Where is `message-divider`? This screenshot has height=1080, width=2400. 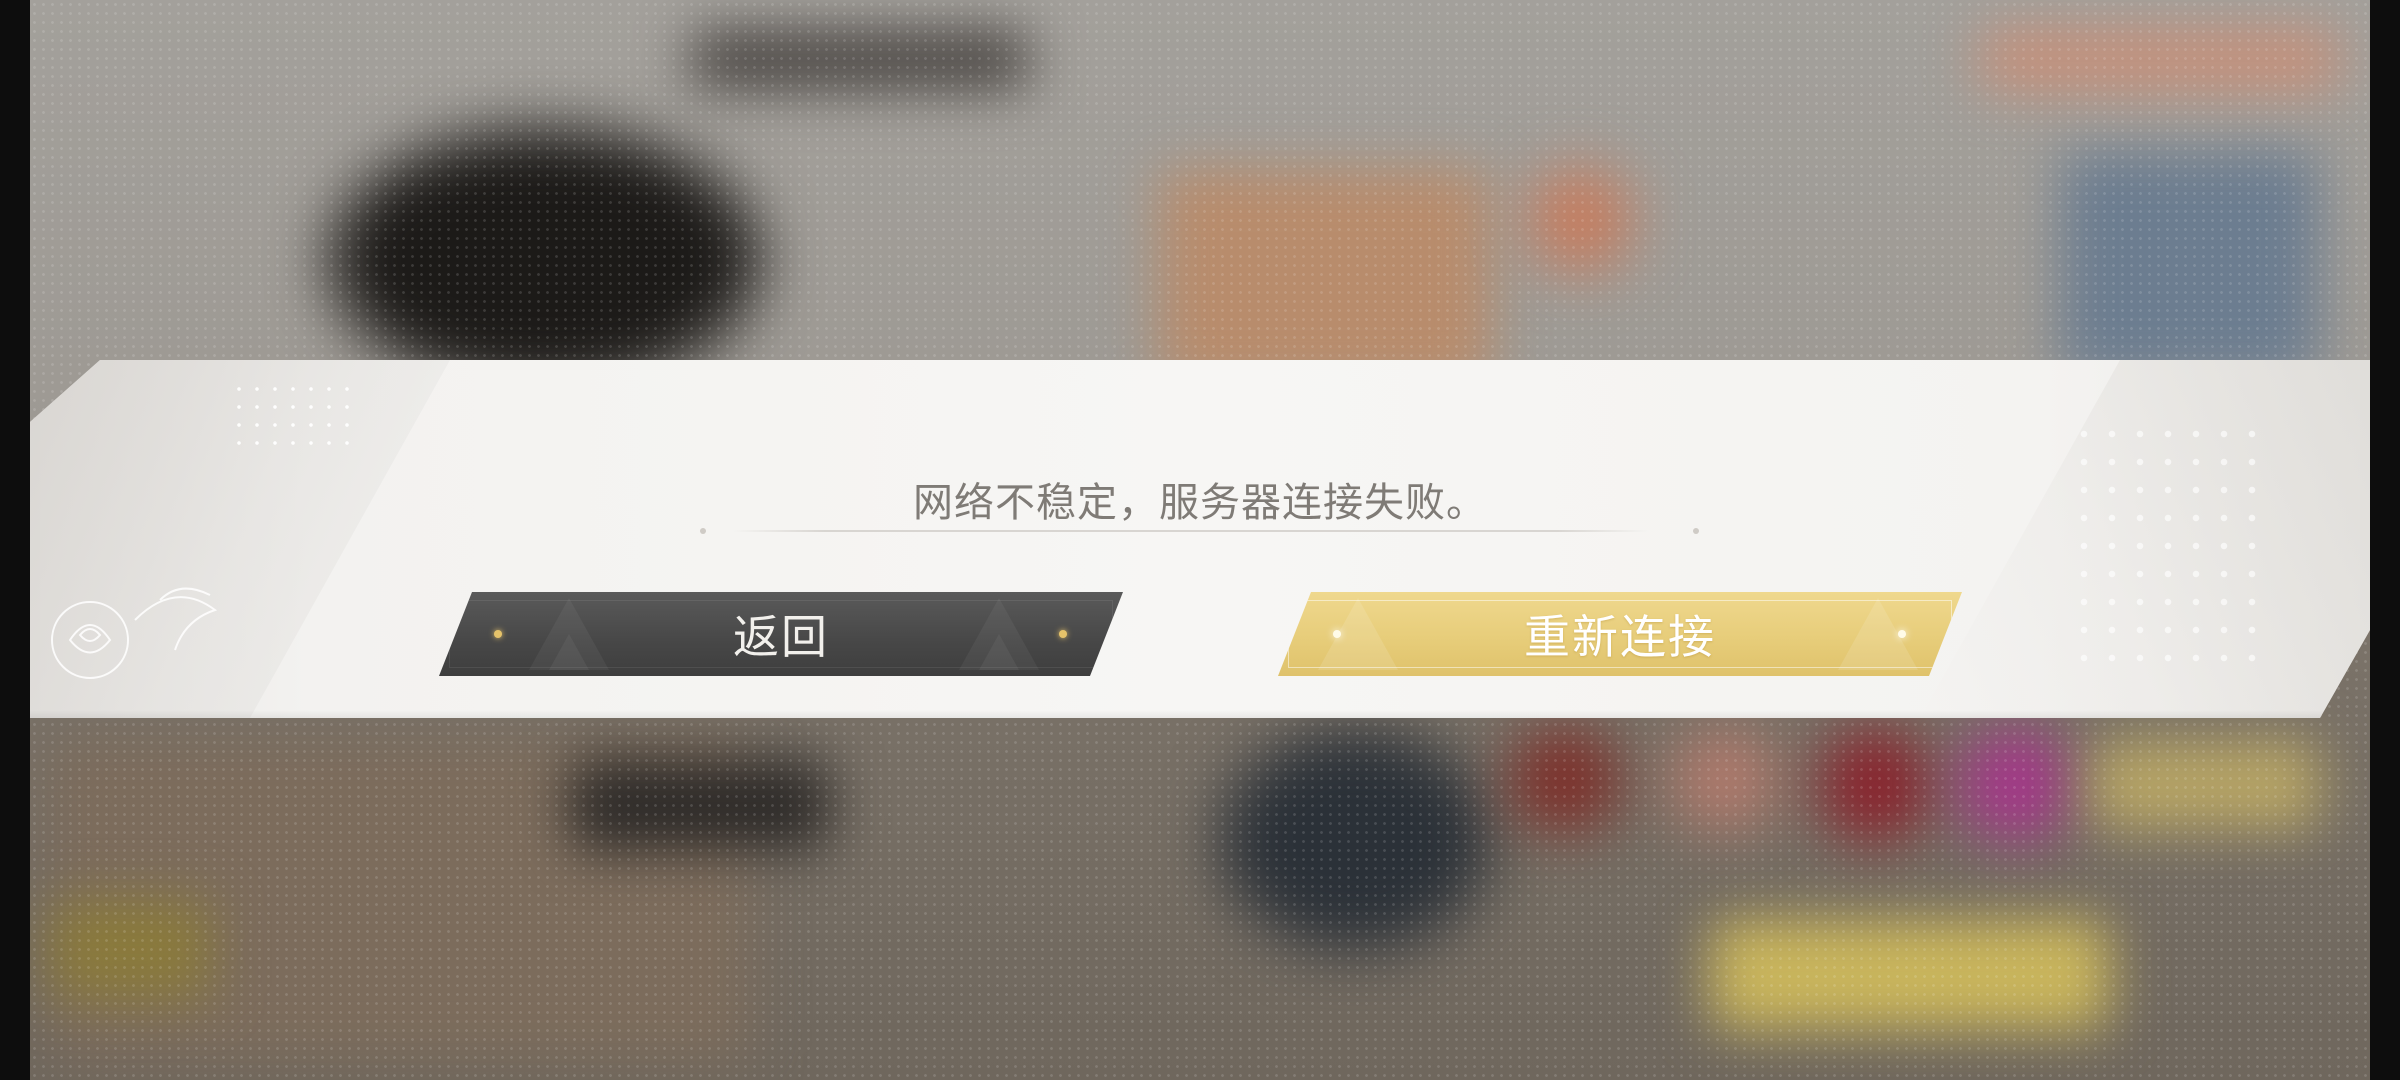
message-divider is located at coordinates (1191, 531).